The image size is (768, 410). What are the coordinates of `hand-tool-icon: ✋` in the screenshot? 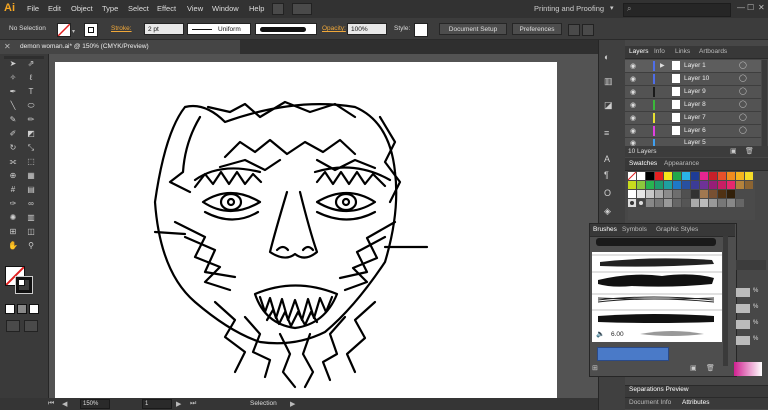 It's located at (13, 246).